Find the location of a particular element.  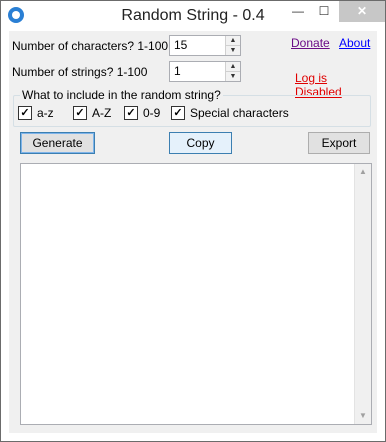

include-group-title: What to include in the random string? is located at coordinates (121, 95).